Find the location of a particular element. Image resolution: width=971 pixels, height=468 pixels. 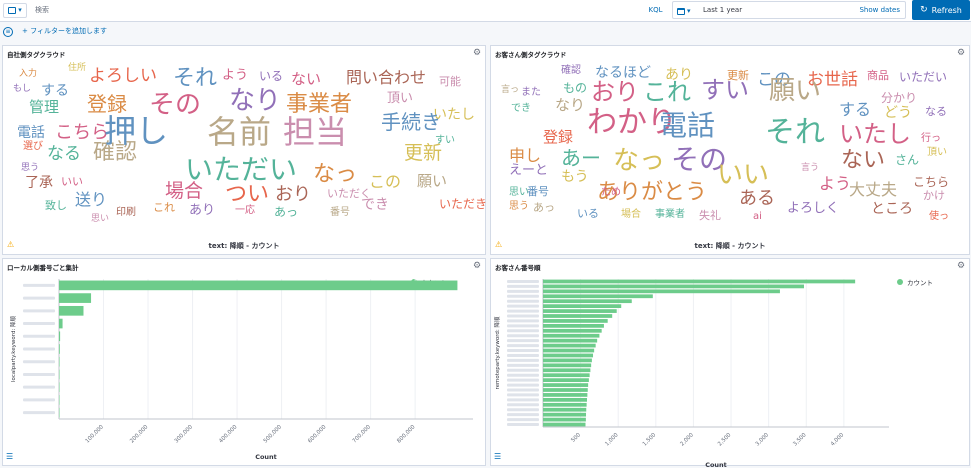

cloud-word: 押し is located at coordinates (136, 131).